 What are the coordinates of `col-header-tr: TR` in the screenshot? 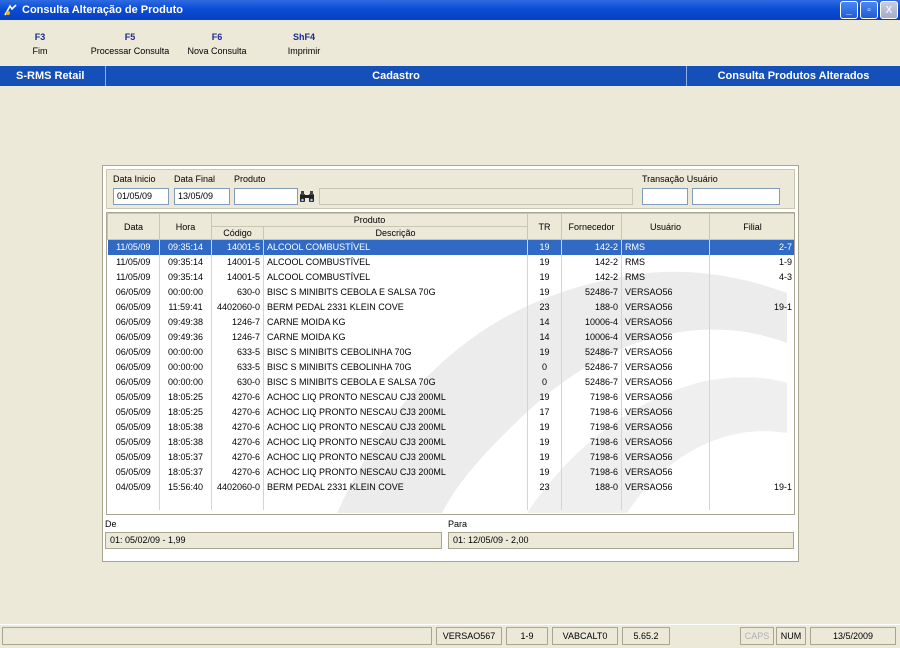 It's located at (544, 226).